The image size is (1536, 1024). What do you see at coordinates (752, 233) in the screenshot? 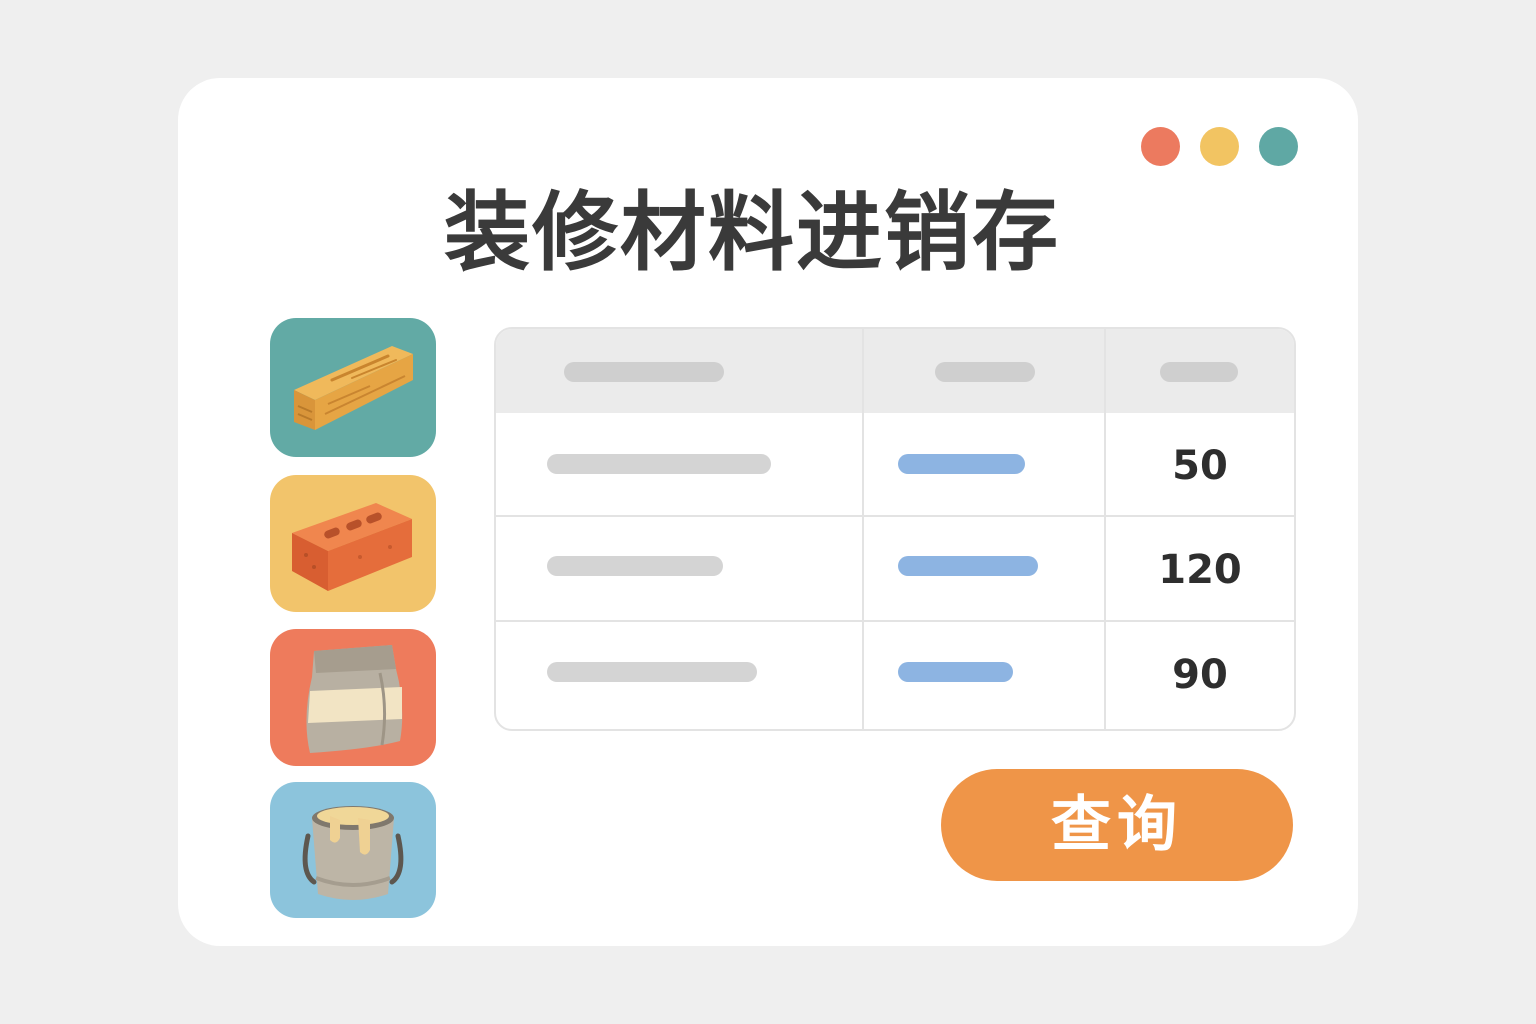
I see `page-title: 装修材料进销存` at bounding box center [752, 233].